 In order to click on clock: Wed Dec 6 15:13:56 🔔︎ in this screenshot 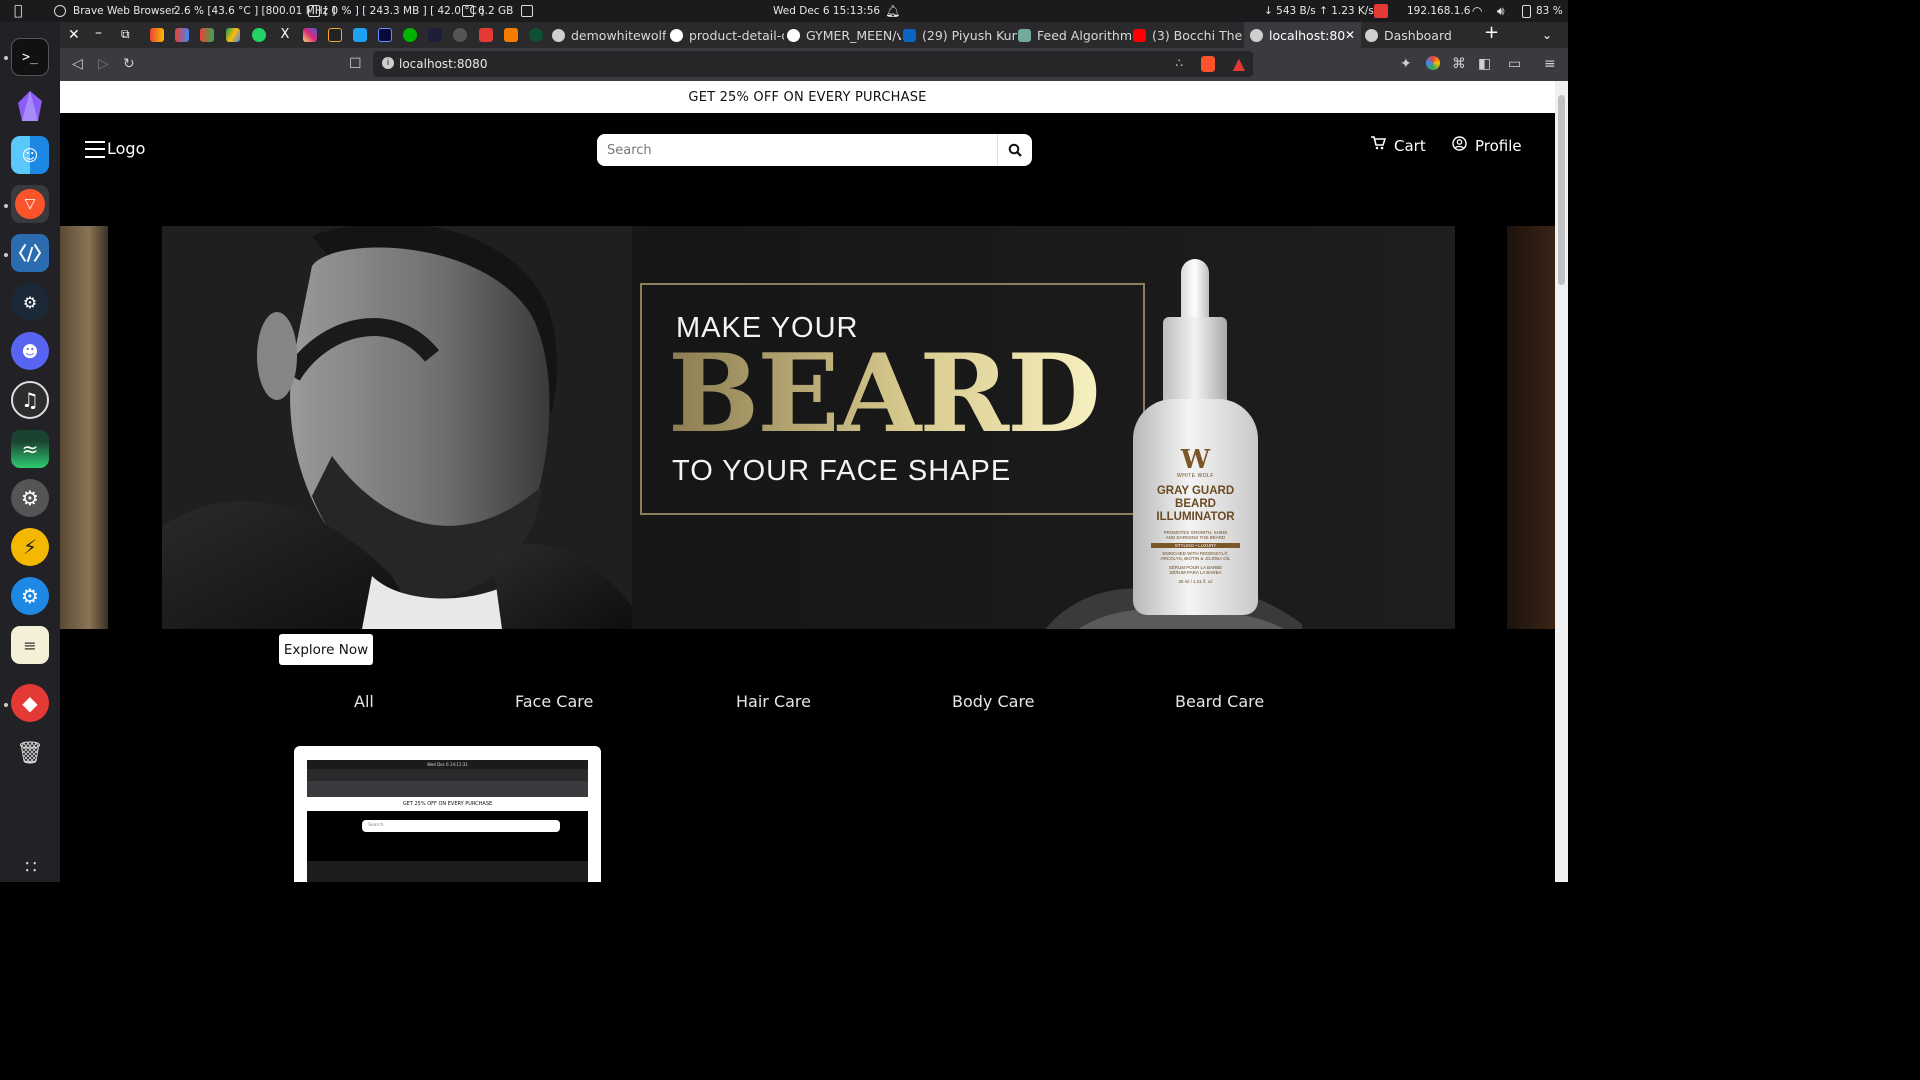, I will do `click(836, 11)`.